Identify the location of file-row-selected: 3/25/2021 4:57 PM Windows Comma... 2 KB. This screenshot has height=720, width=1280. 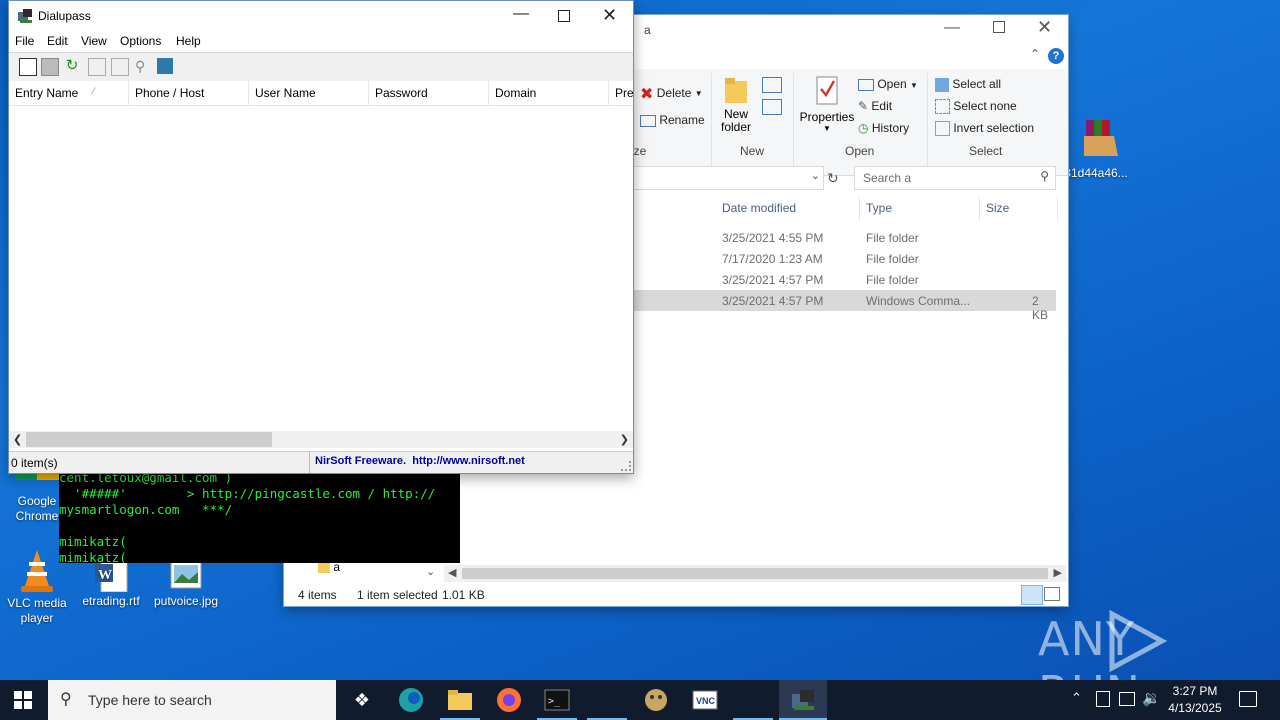
(845, 306).